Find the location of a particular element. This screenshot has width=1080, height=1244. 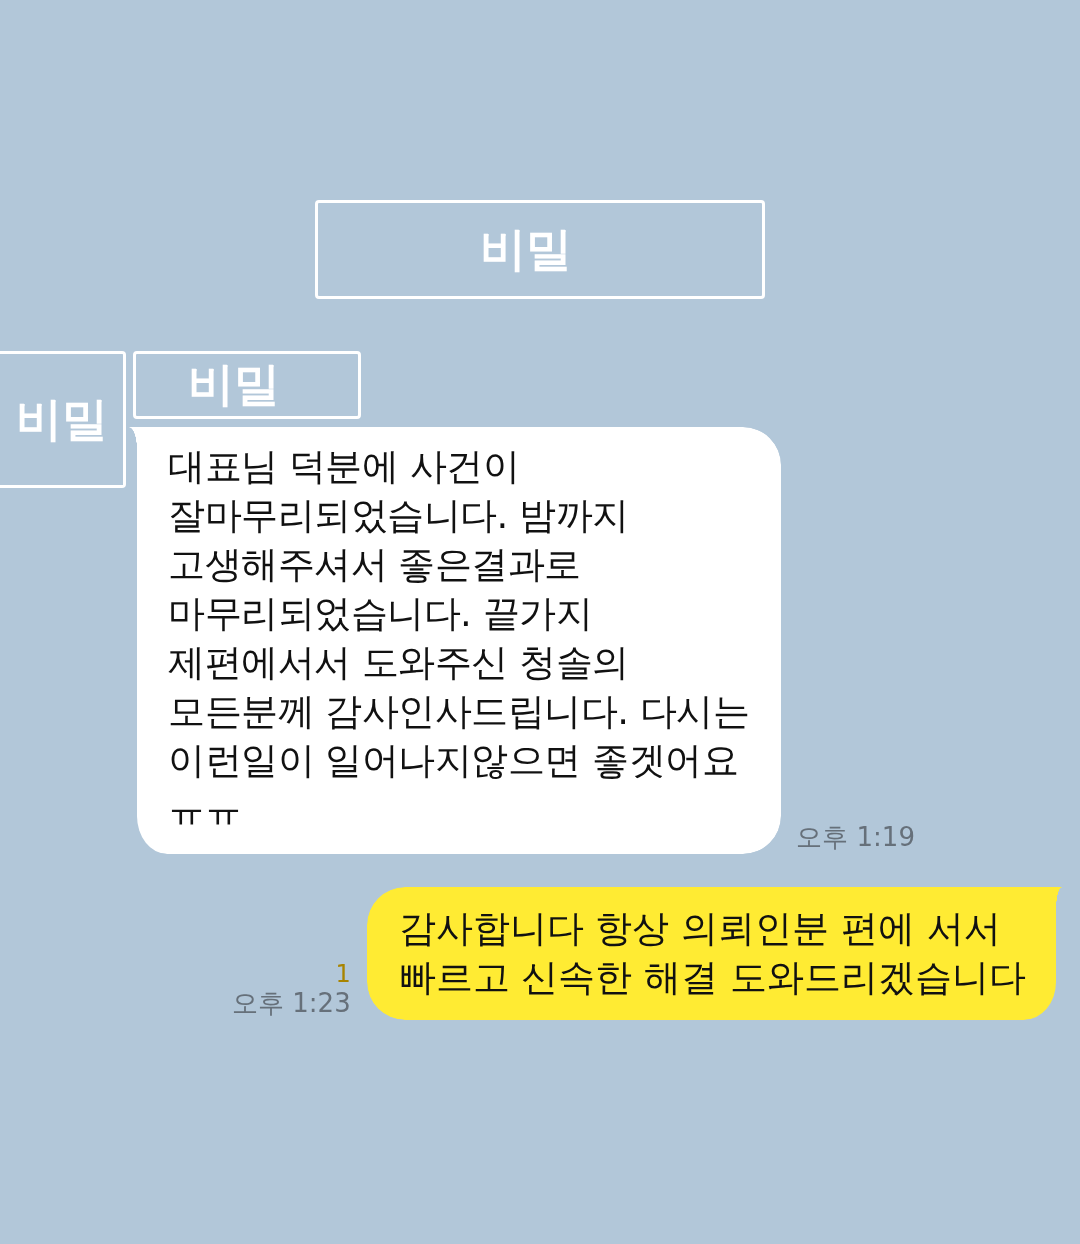

message-text: 감사합니다 항상 의뢰인분 편에 서서 빠르고 신속한 해결 도와드리겠습니다 is located at coordinates (712, 953).